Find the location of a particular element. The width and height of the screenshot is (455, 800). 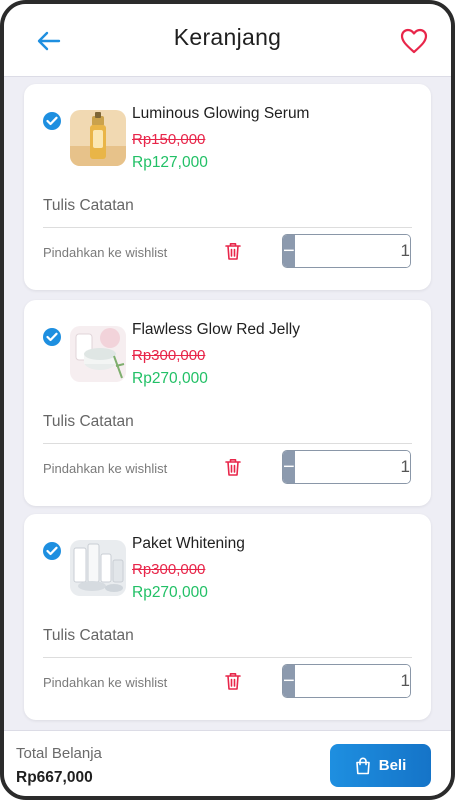

wishlist-button is located at coordinates (414, 41).